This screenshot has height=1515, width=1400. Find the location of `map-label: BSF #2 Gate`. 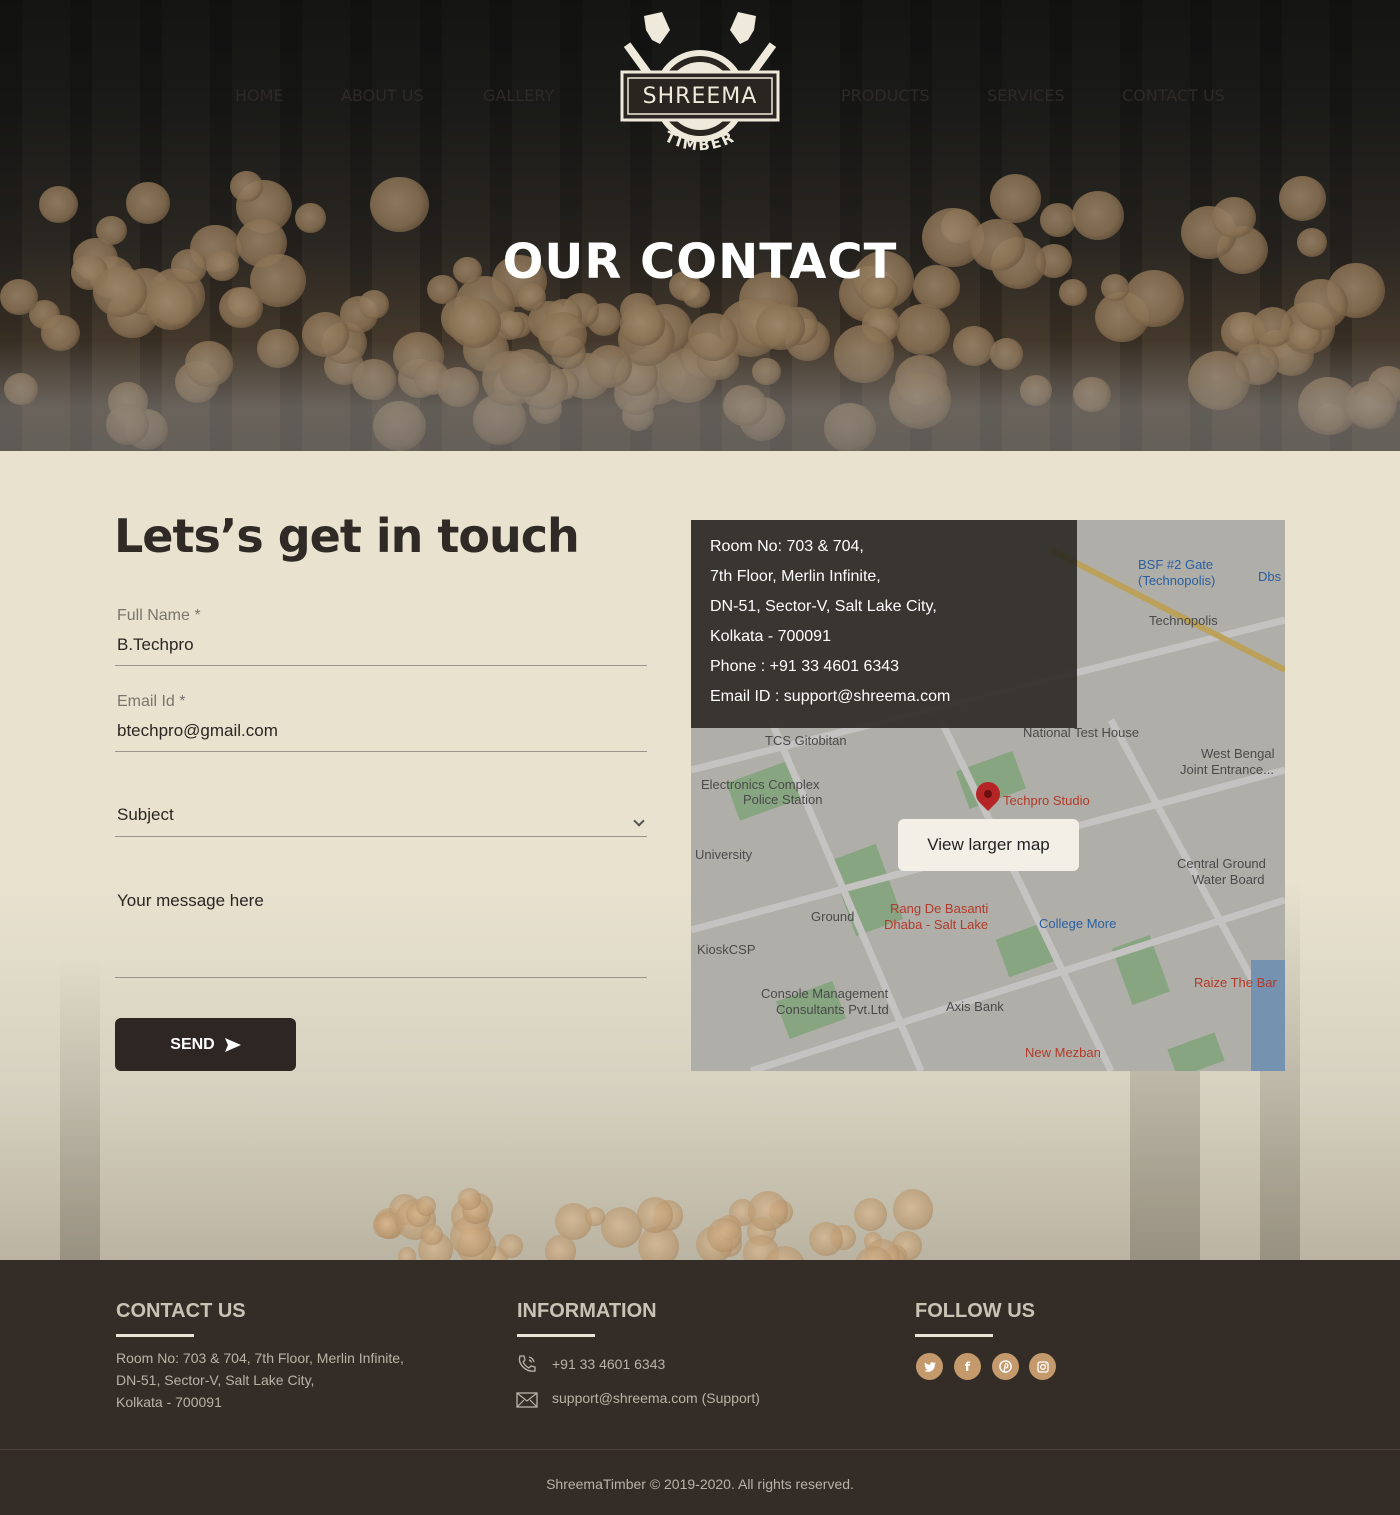

map-label: BSF #2 Gate is located at coordinates (1176, 564).